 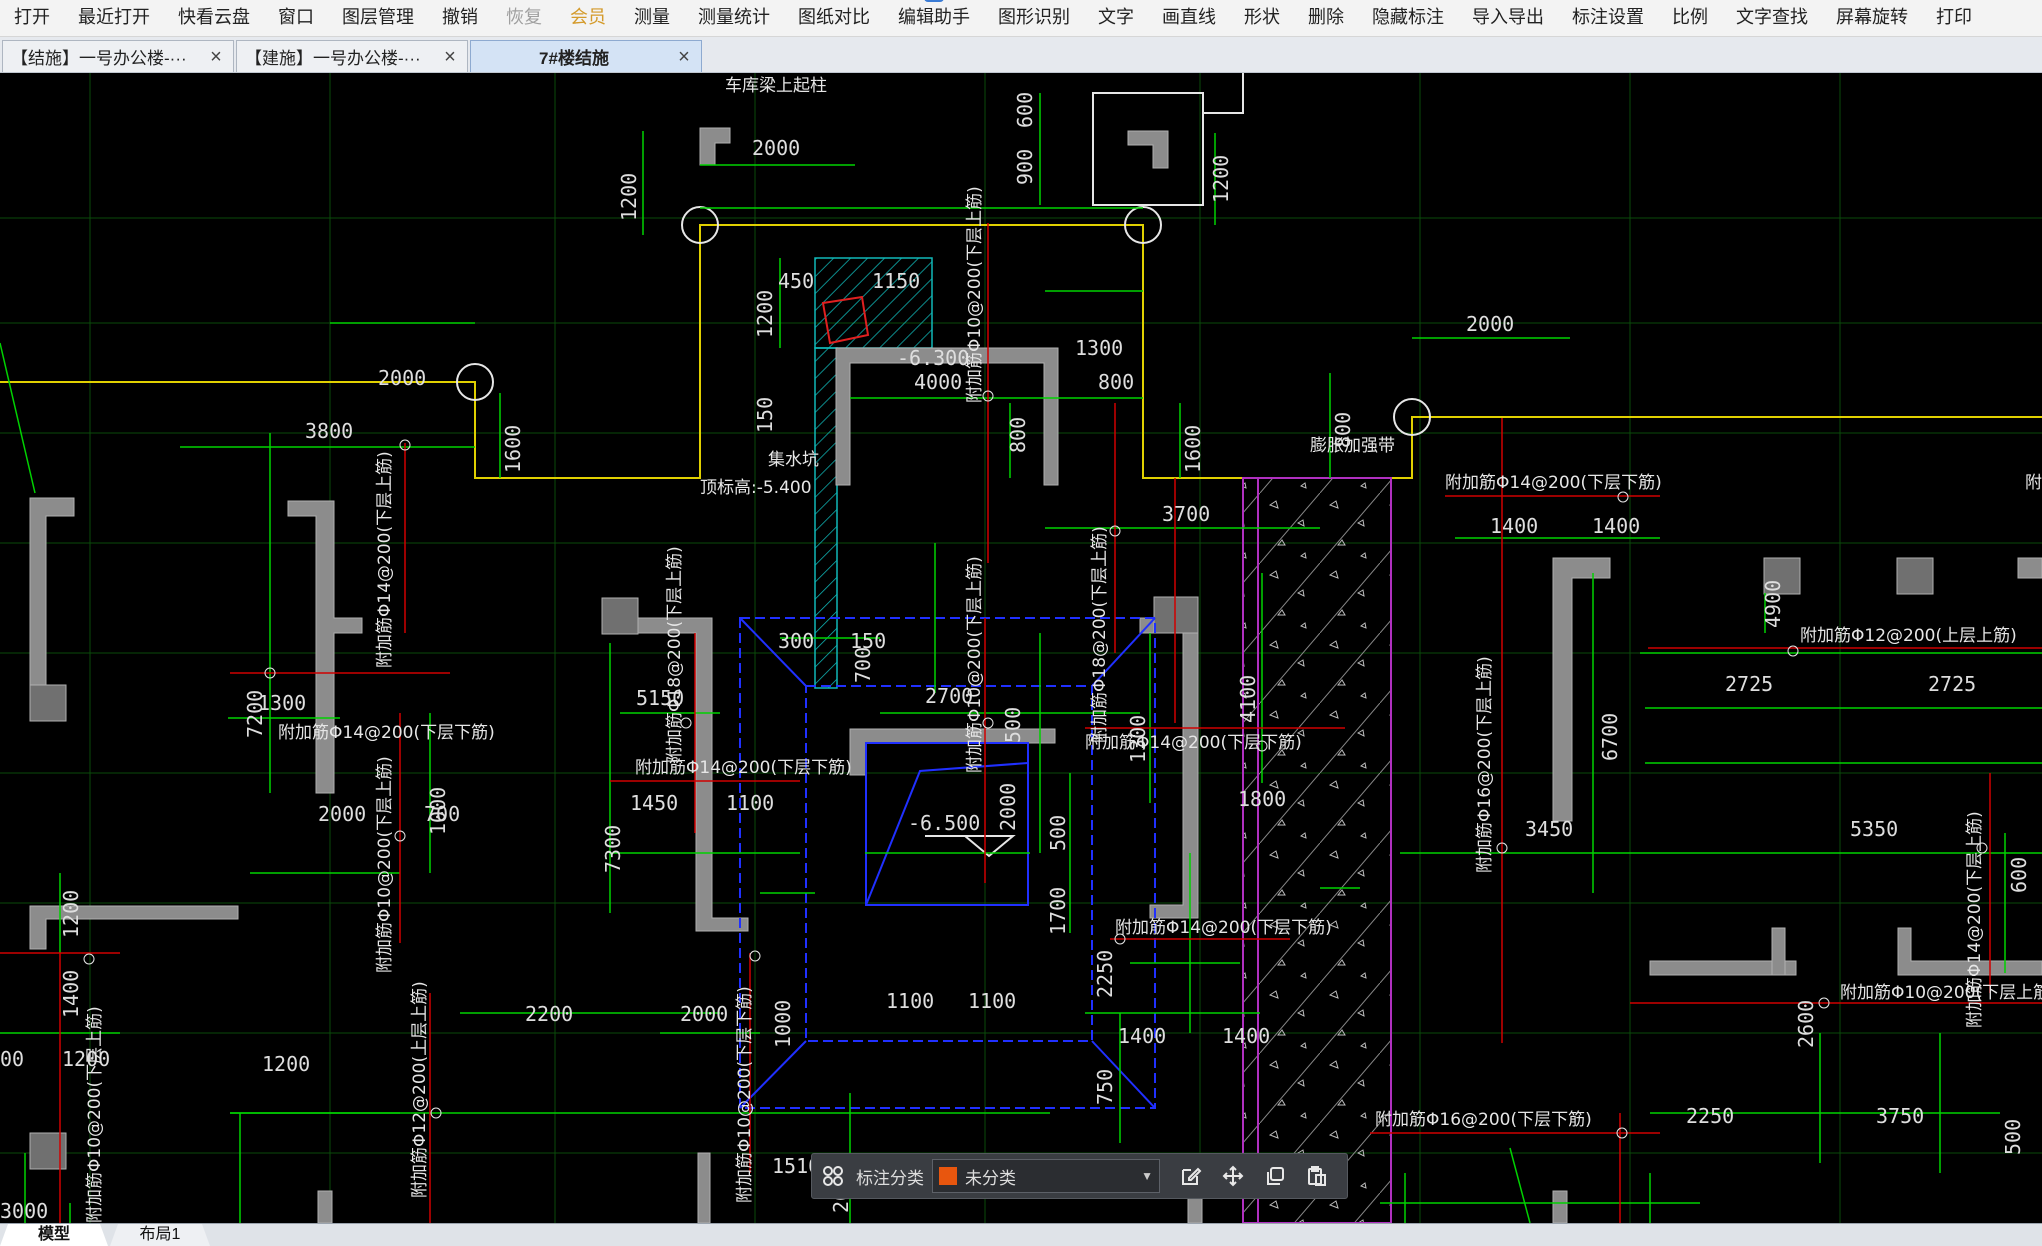 I want to click on column-markers, so click(x=943, y=321).